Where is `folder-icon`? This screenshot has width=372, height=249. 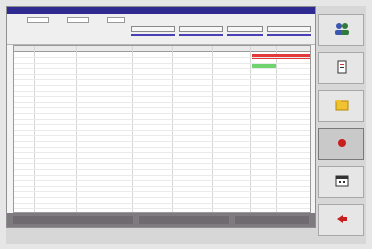 folder-icon is located at coordinates (342, 105).